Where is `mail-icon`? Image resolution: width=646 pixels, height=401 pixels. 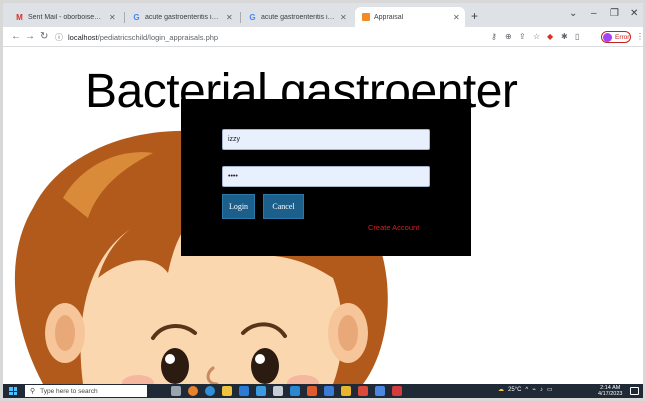
mail-icon is located at coordinates (261, 391).